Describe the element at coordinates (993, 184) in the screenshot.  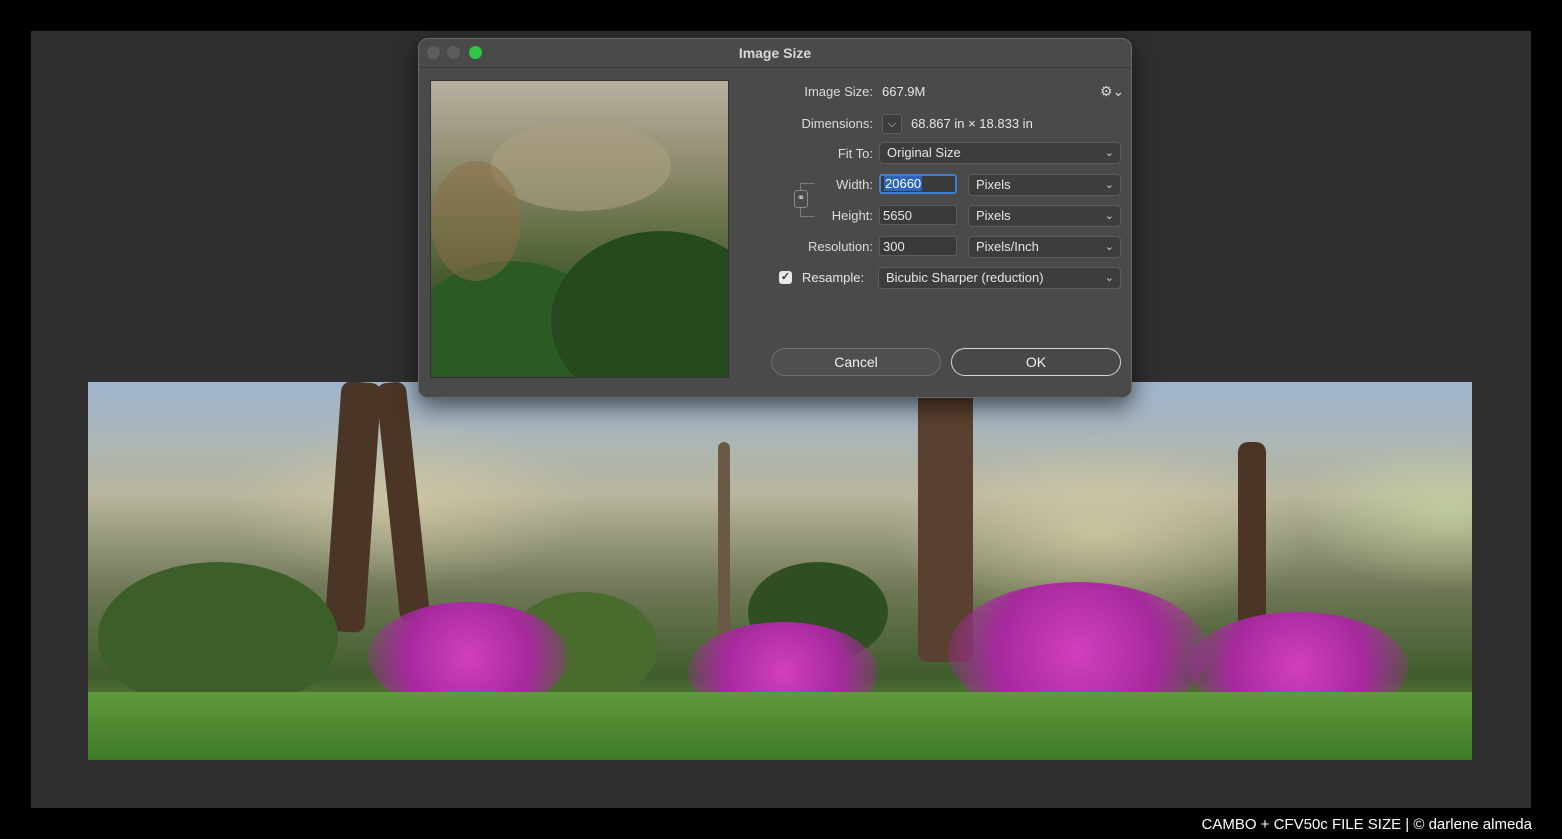
I see `width-unit-value: Pixels` at that location.